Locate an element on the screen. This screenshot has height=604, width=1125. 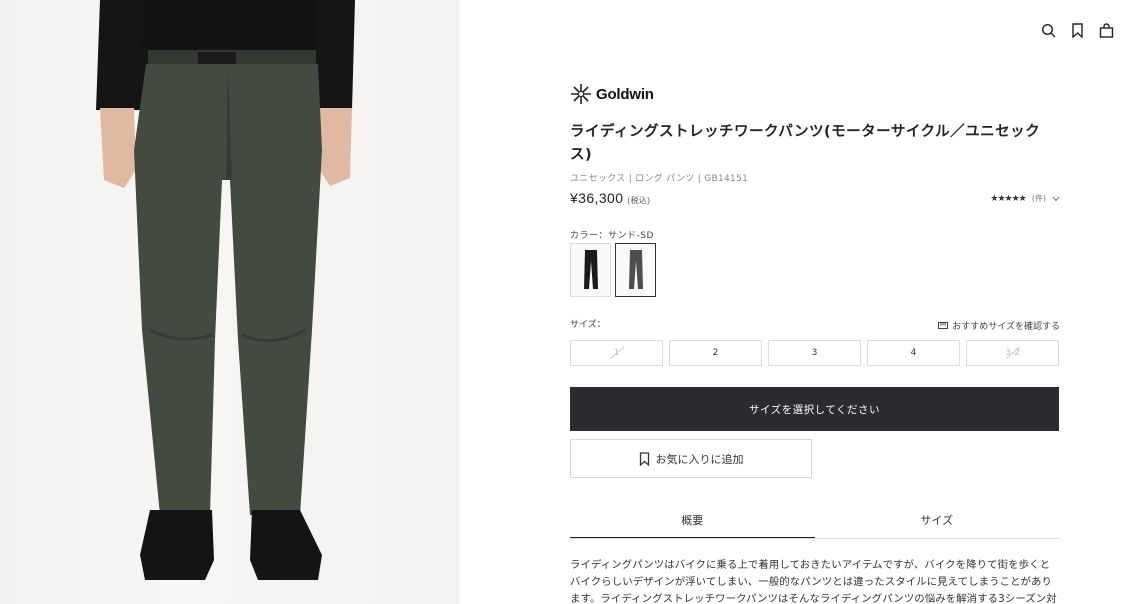
add-favorite-label: お気に入りに追加 is located at coordinates (699, 459).